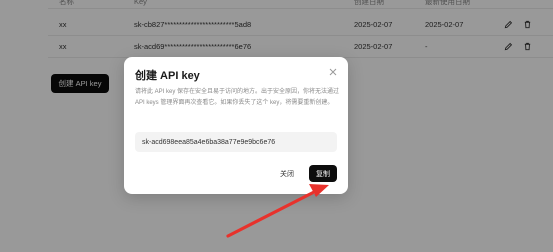 The width and height of the screenshot is (553, 252). I want to click on close-button: 关闭, so click(287, 173).